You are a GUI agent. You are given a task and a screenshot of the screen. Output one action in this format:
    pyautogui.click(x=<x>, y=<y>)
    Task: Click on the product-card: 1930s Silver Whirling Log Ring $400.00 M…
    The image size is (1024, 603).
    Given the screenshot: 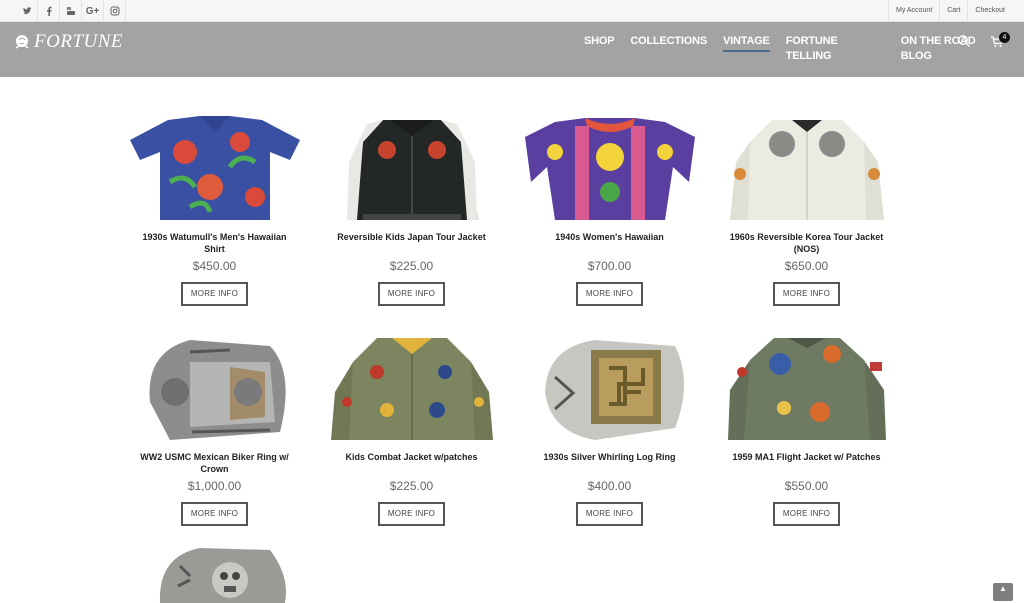 What is the action you would take?
    pyautogui.click(x=609, y=429)
    